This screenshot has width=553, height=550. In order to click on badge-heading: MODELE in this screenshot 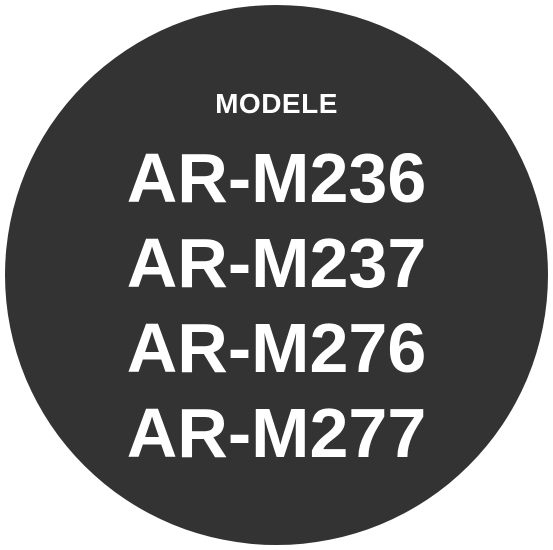, I will do `click(276, 103)`.